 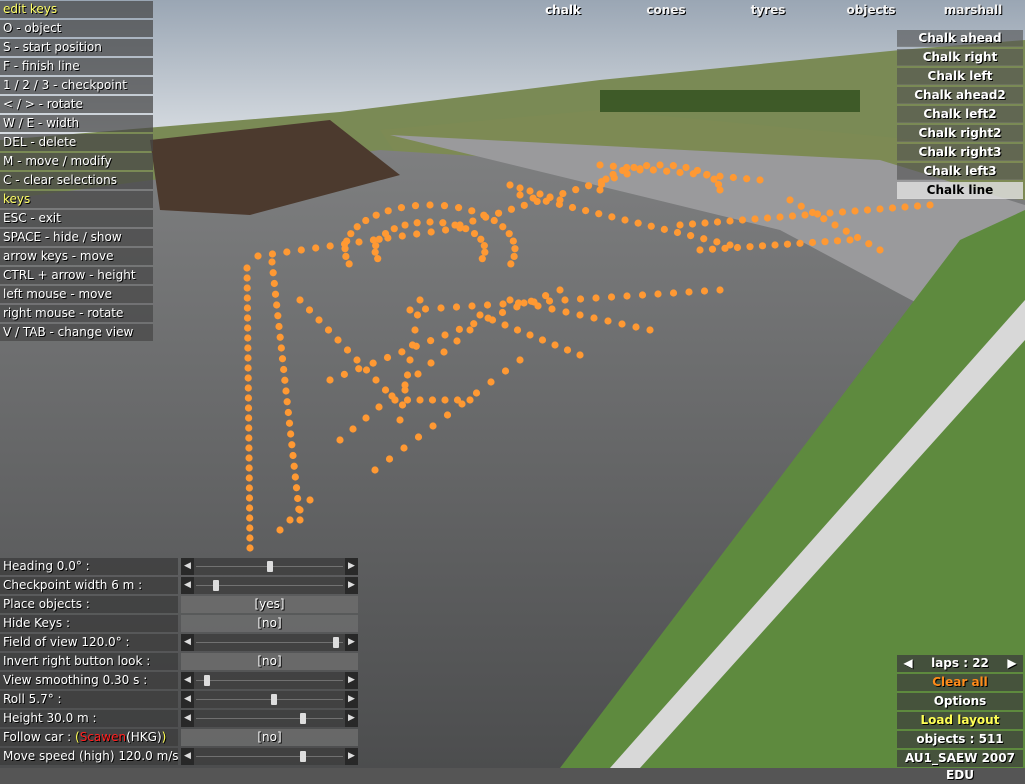 I want to click on toggle-follow-car: [no], so click(x=269, y=737).